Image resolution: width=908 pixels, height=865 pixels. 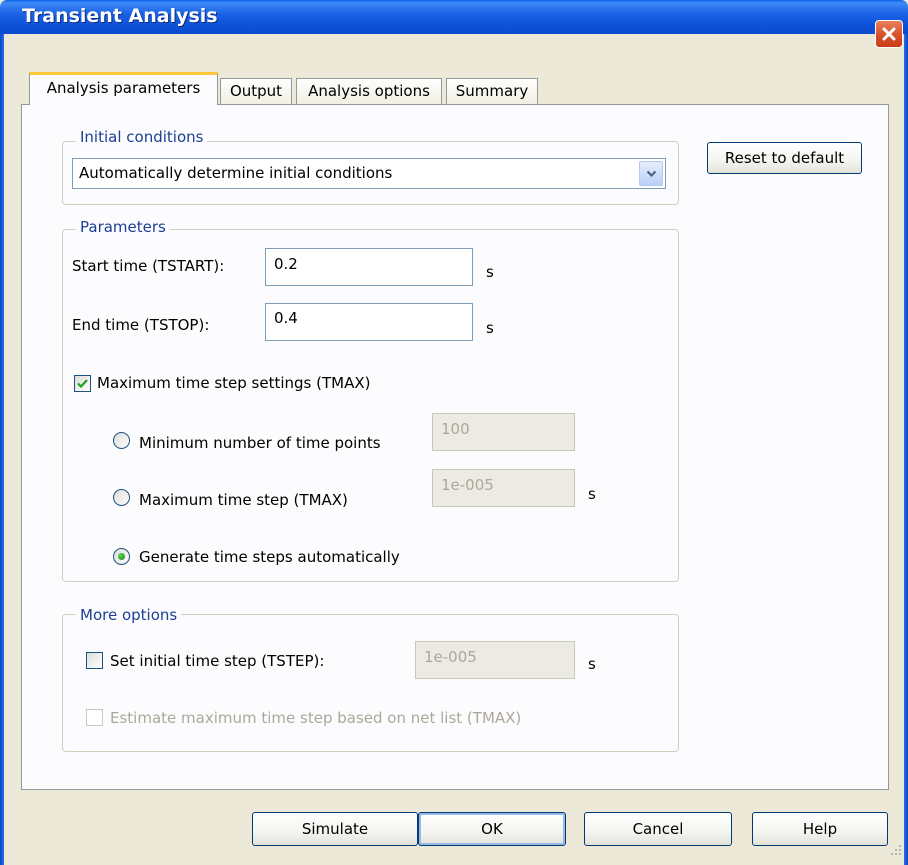 I want to click on radio-selected-dot, so click(x=121, y=556).